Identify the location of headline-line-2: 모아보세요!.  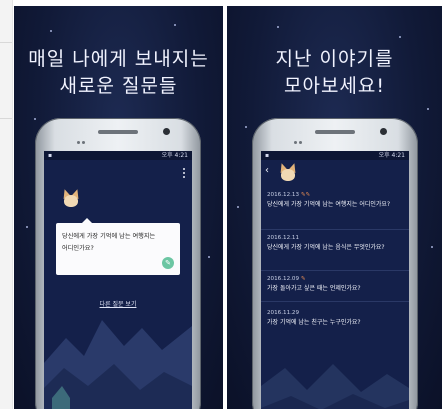
(334, 86).